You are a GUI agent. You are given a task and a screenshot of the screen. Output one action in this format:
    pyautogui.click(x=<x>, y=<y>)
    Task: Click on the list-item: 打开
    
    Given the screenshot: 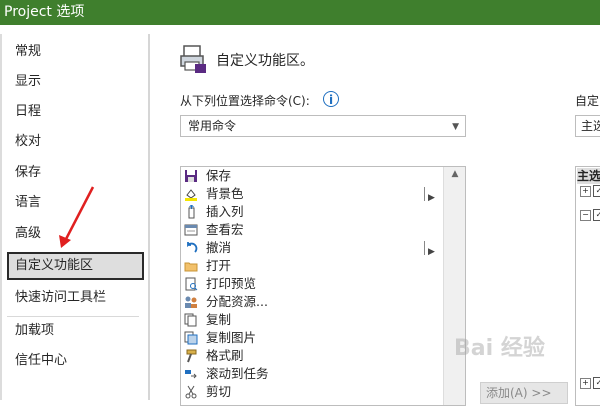 What is the action you would take?
    pyautogui.click(x=306, y=266)
    